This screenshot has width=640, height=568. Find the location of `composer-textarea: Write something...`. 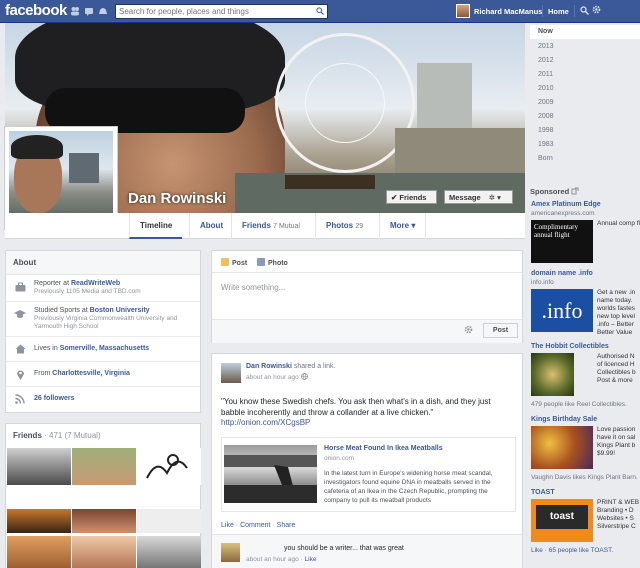

composer-textarea: Write something... is located at coordinates (253, 287).